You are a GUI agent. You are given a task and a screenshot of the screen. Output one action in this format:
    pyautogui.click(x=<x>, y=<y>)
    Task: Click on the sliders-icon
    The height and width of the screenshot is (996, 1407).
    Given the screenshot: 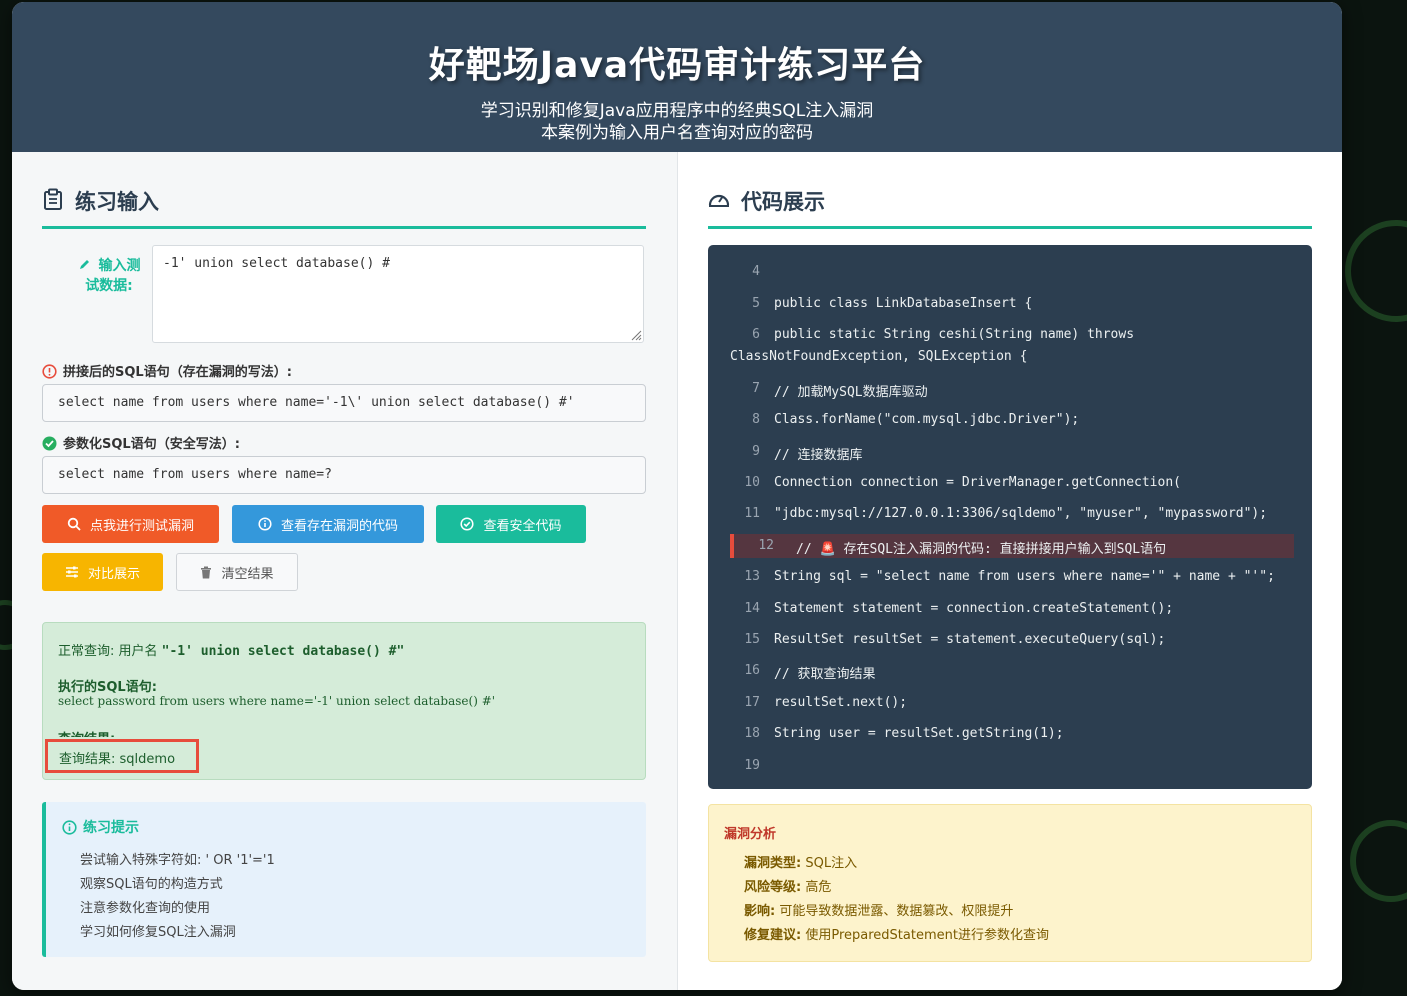 What is the action you would take?
    pyautogui.click(x=71, y=572)
    